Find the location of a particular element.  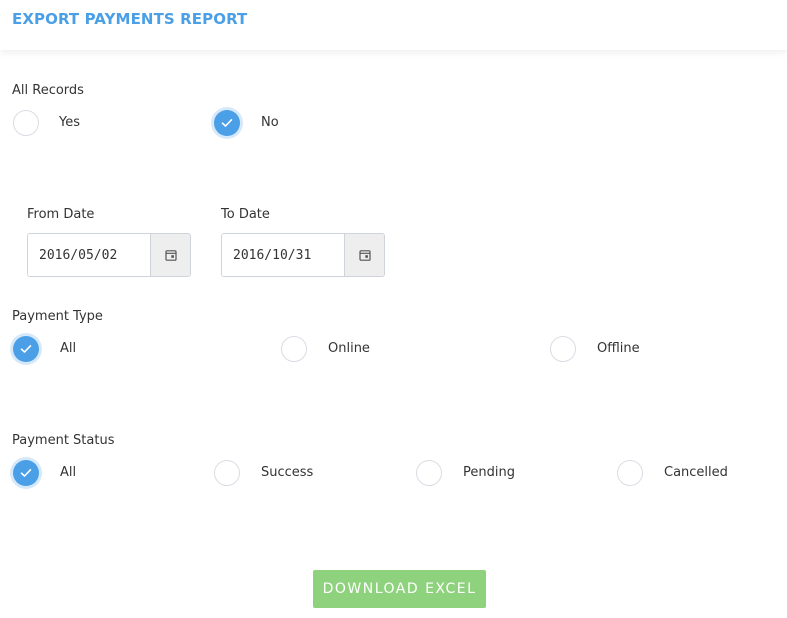

all-records-label: All Records is located at coordinates (48, 90).